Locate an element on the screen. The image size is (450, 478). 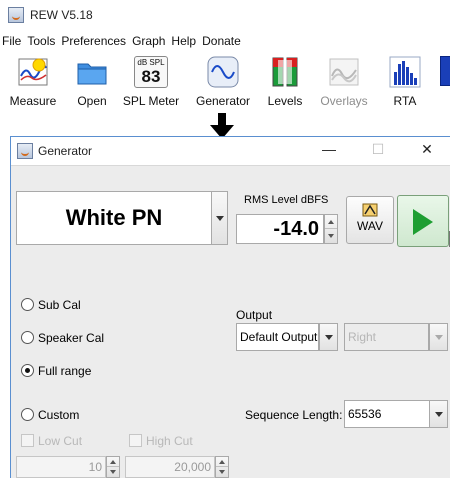
overlays-icon is located at coordinates (344, 72).